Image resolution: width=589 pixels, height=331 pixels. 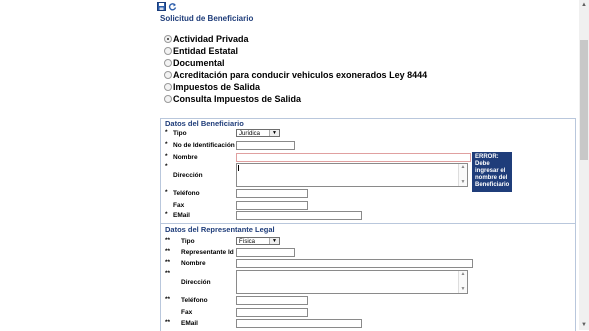 I want to click on rep-id-label: Representante Id, so click(x=207, y=252).